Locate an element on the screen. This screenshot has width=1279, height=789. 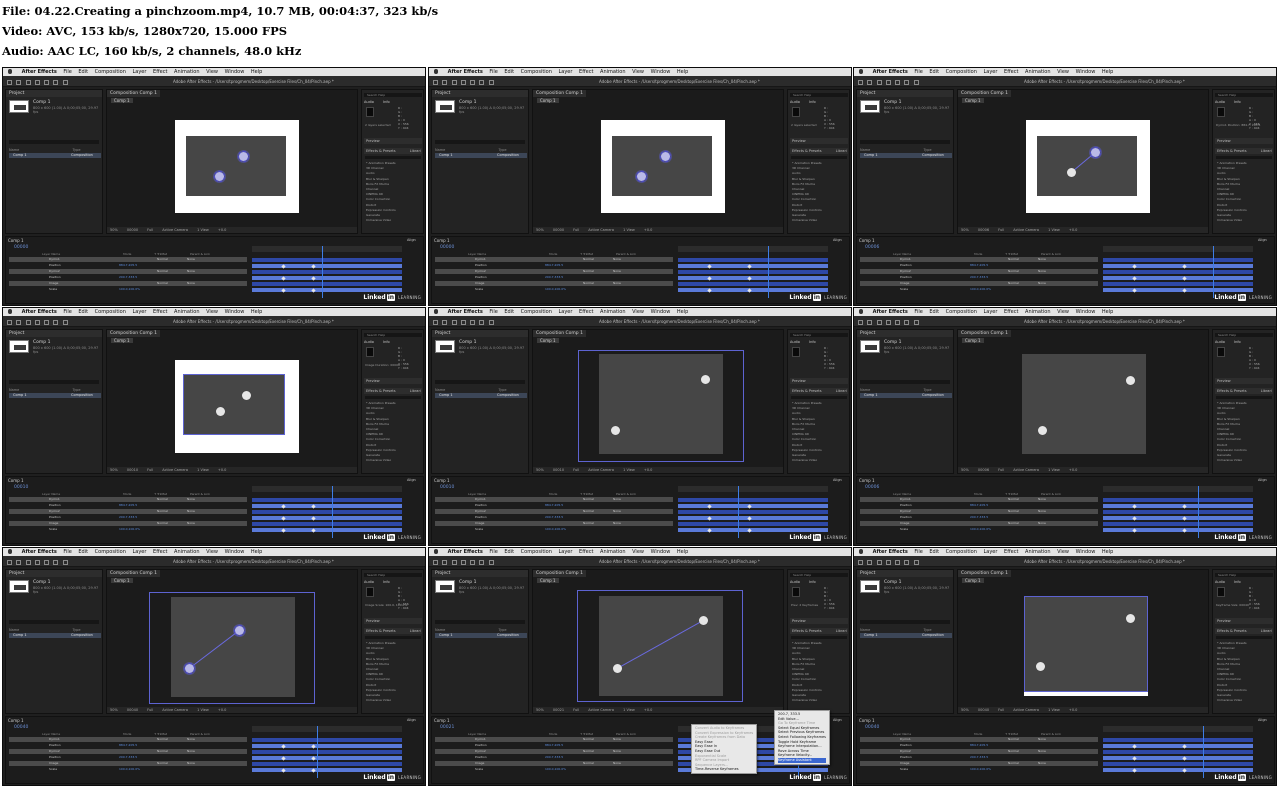
comp-breadcrumb: Comp 1 is located at coordinates (122, 340).